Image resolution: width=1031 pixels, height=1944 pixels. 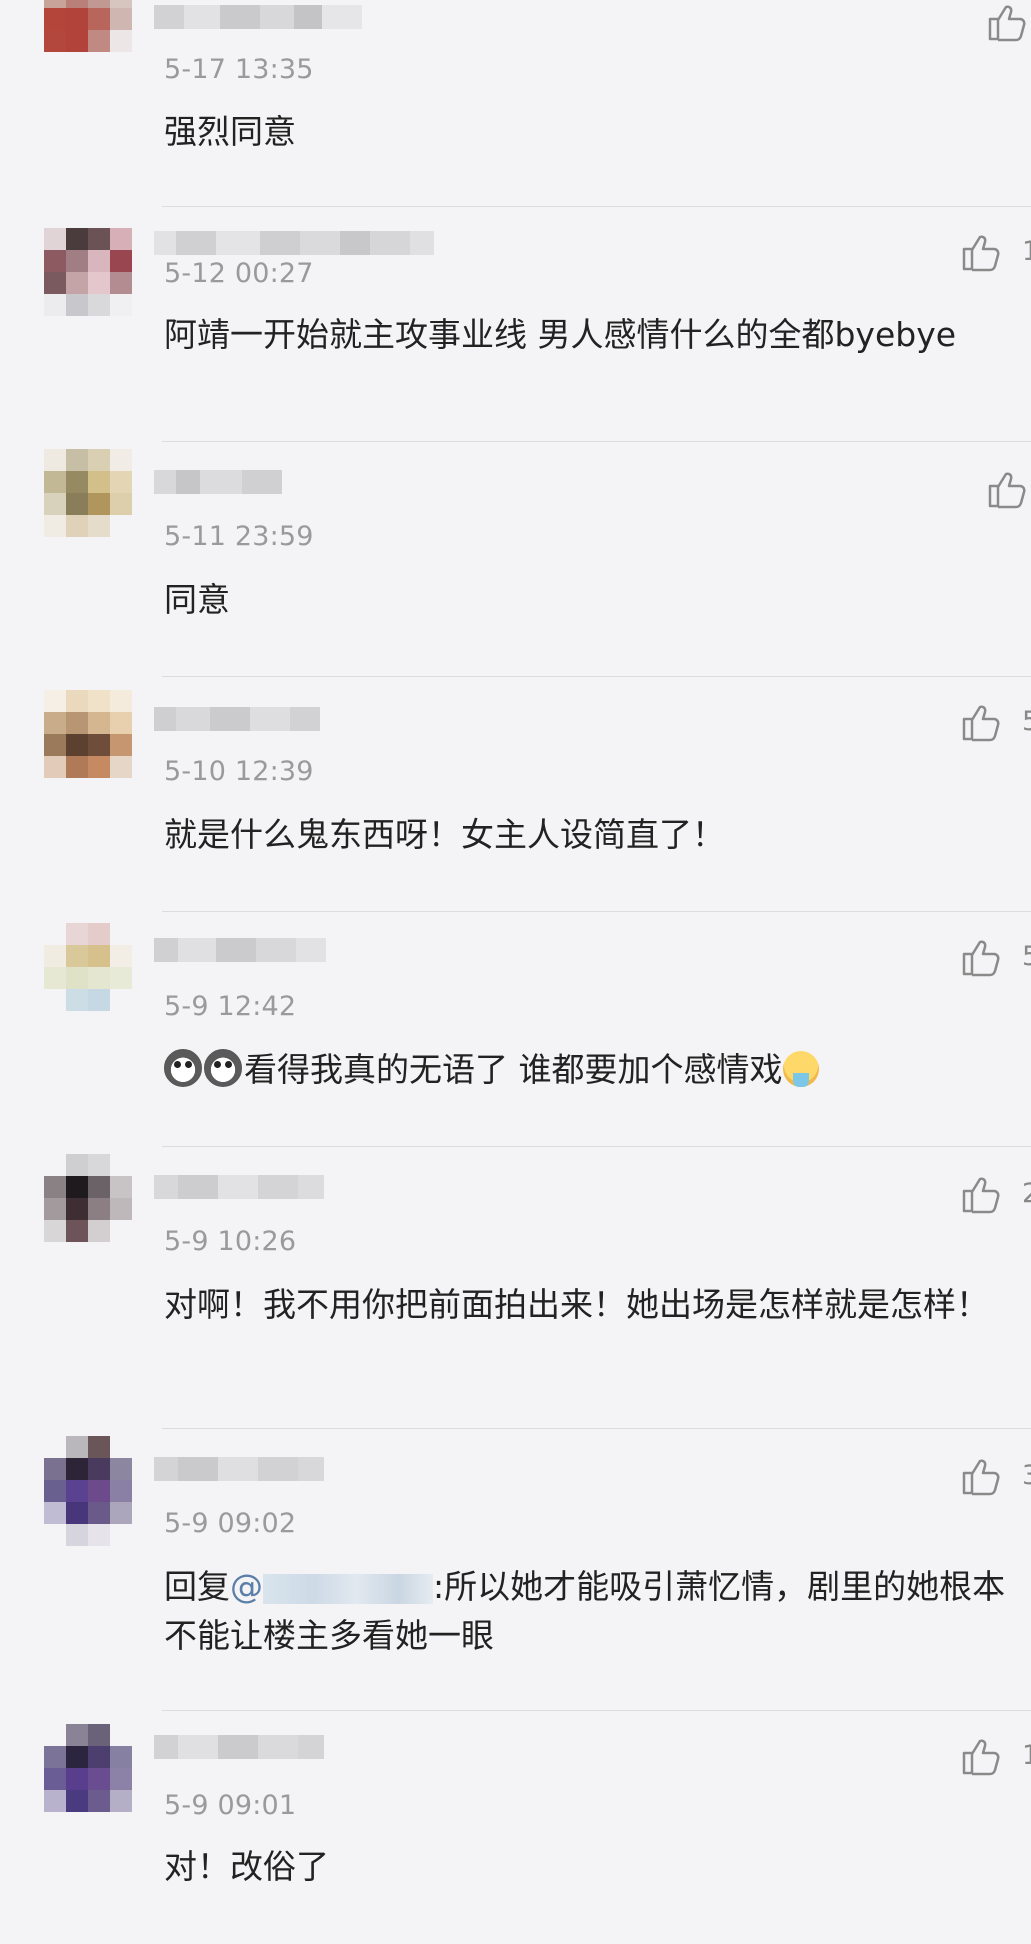 I want to click on comment-item: 5-17 13:35 强烈同意, so click(x=515, y=103).